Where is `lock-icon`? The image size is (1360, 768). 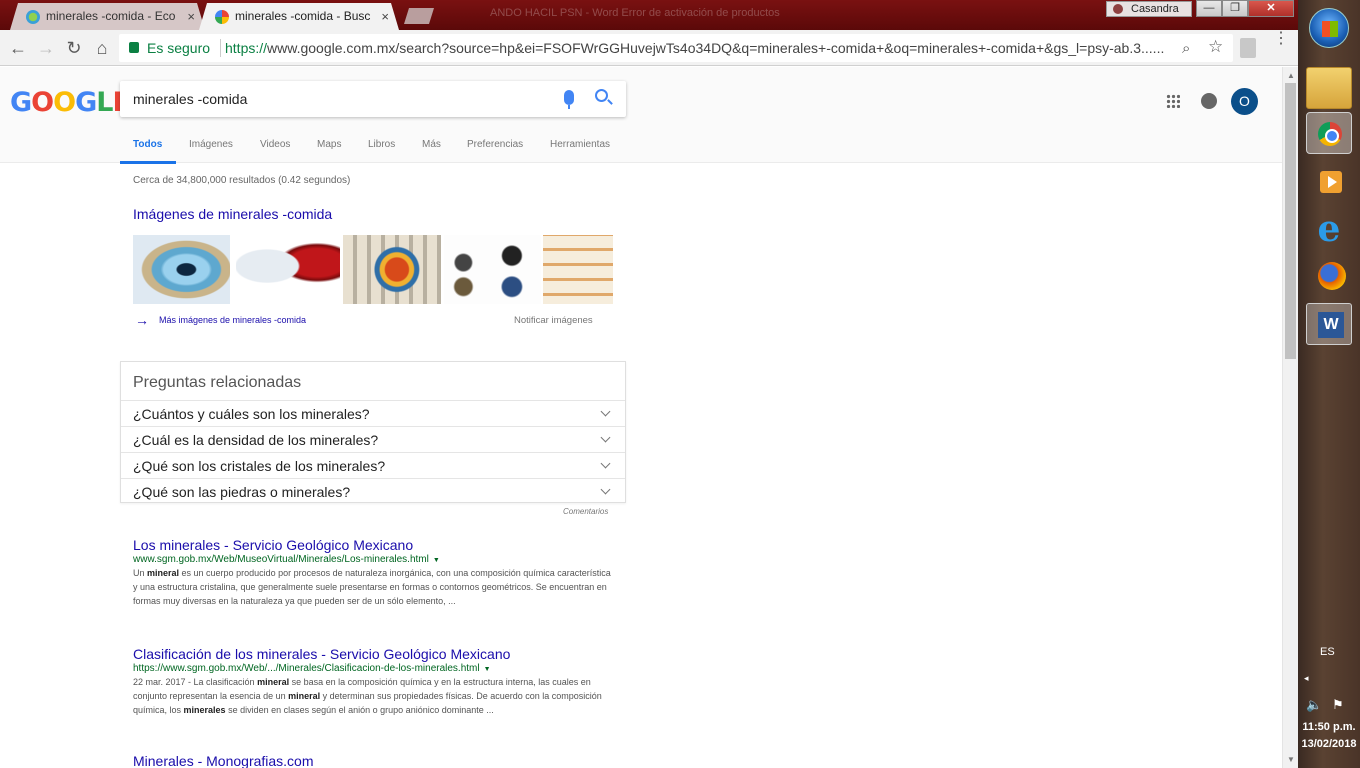
lock-icon is located at coordinates (134, 47).